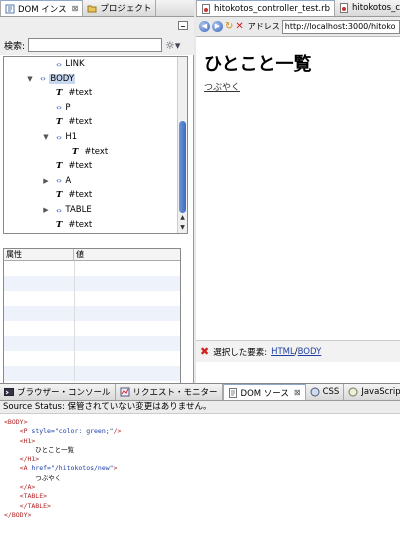  I want to click on search-input, so click(95, 45).